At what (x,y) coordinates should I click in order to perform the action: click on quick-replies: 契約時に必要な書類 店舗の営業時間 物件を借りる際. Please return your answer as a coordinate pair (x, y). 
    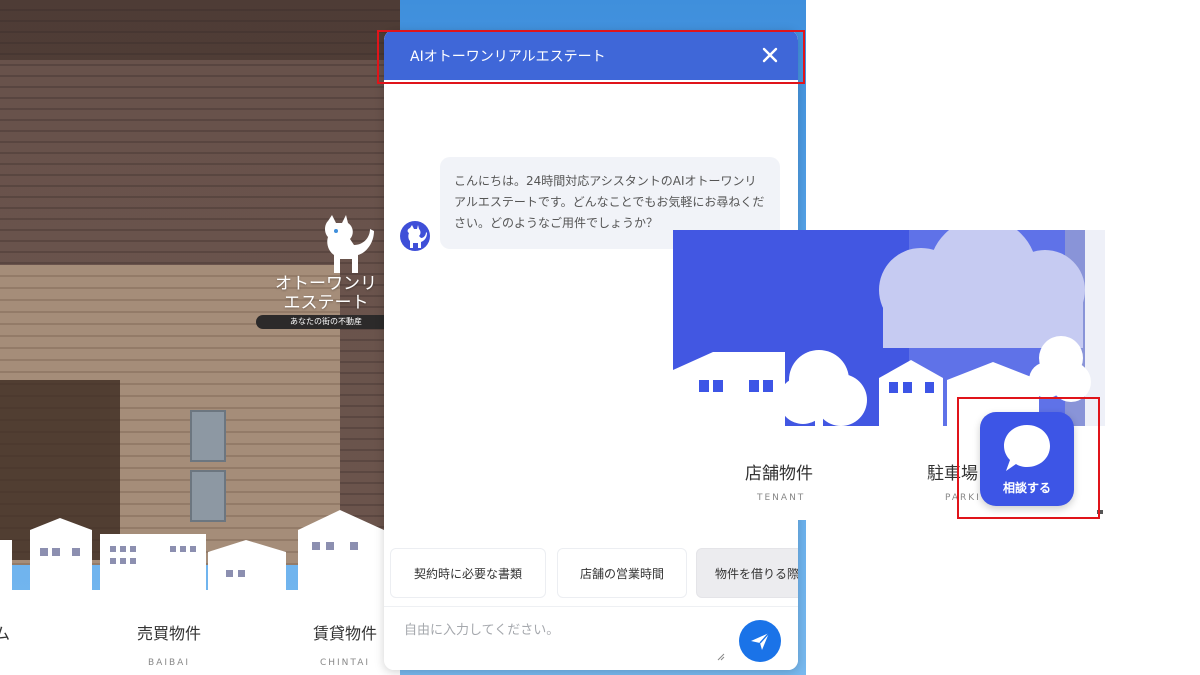
    Looking at the image, I should click on (594, 574).